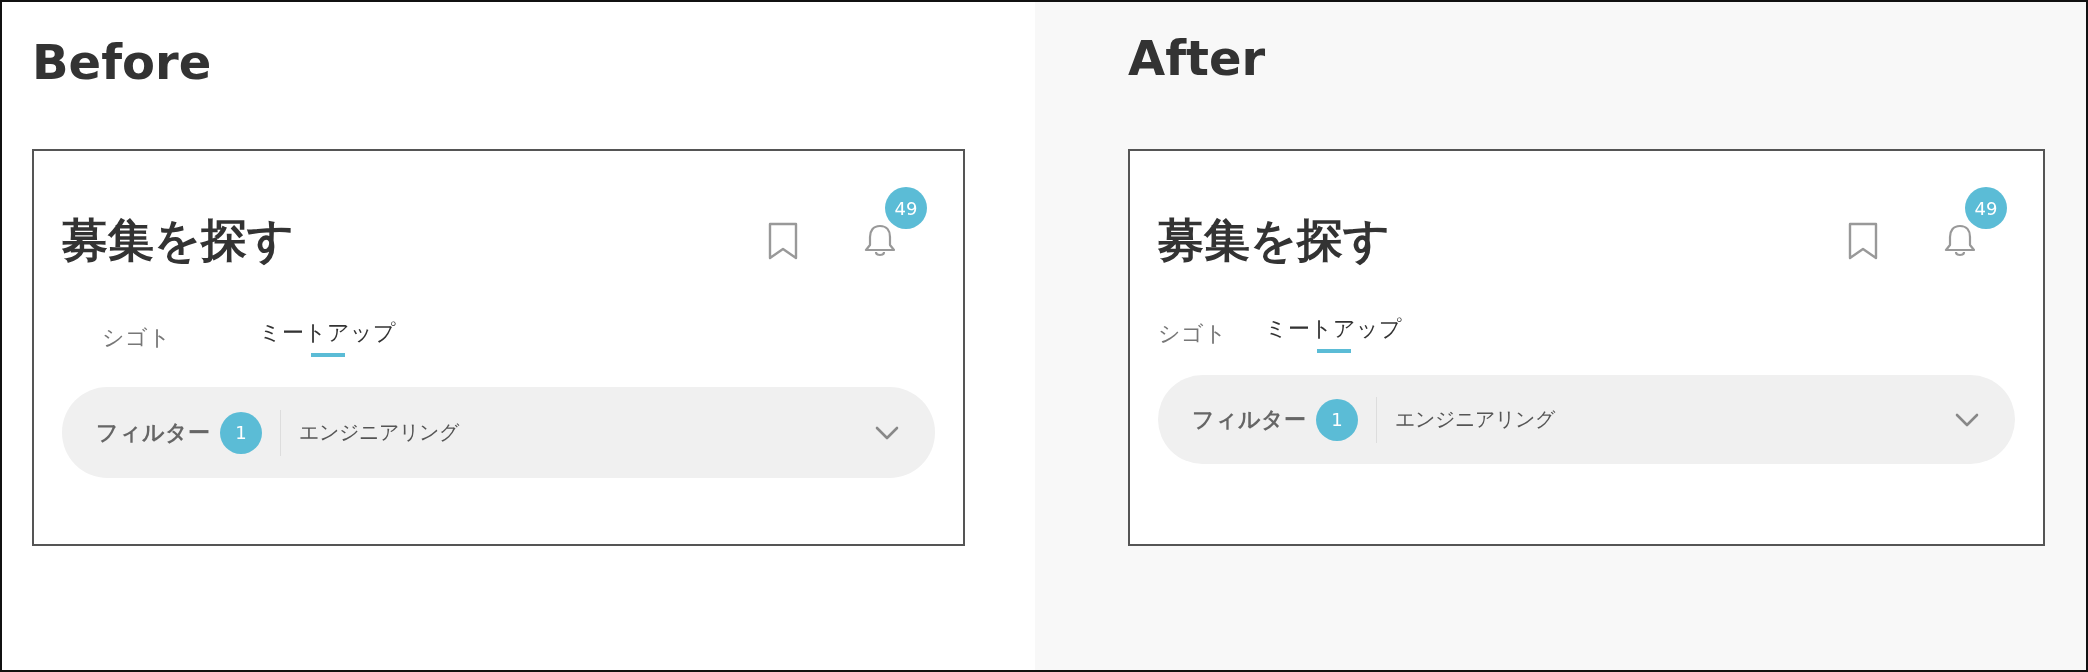  I want to click on section-heading: Before, so click(122, 62).